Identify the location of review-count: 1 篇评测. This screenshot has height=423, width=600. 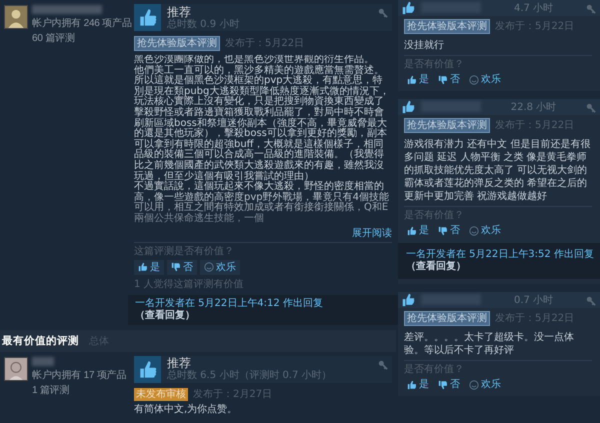
(79, 389).